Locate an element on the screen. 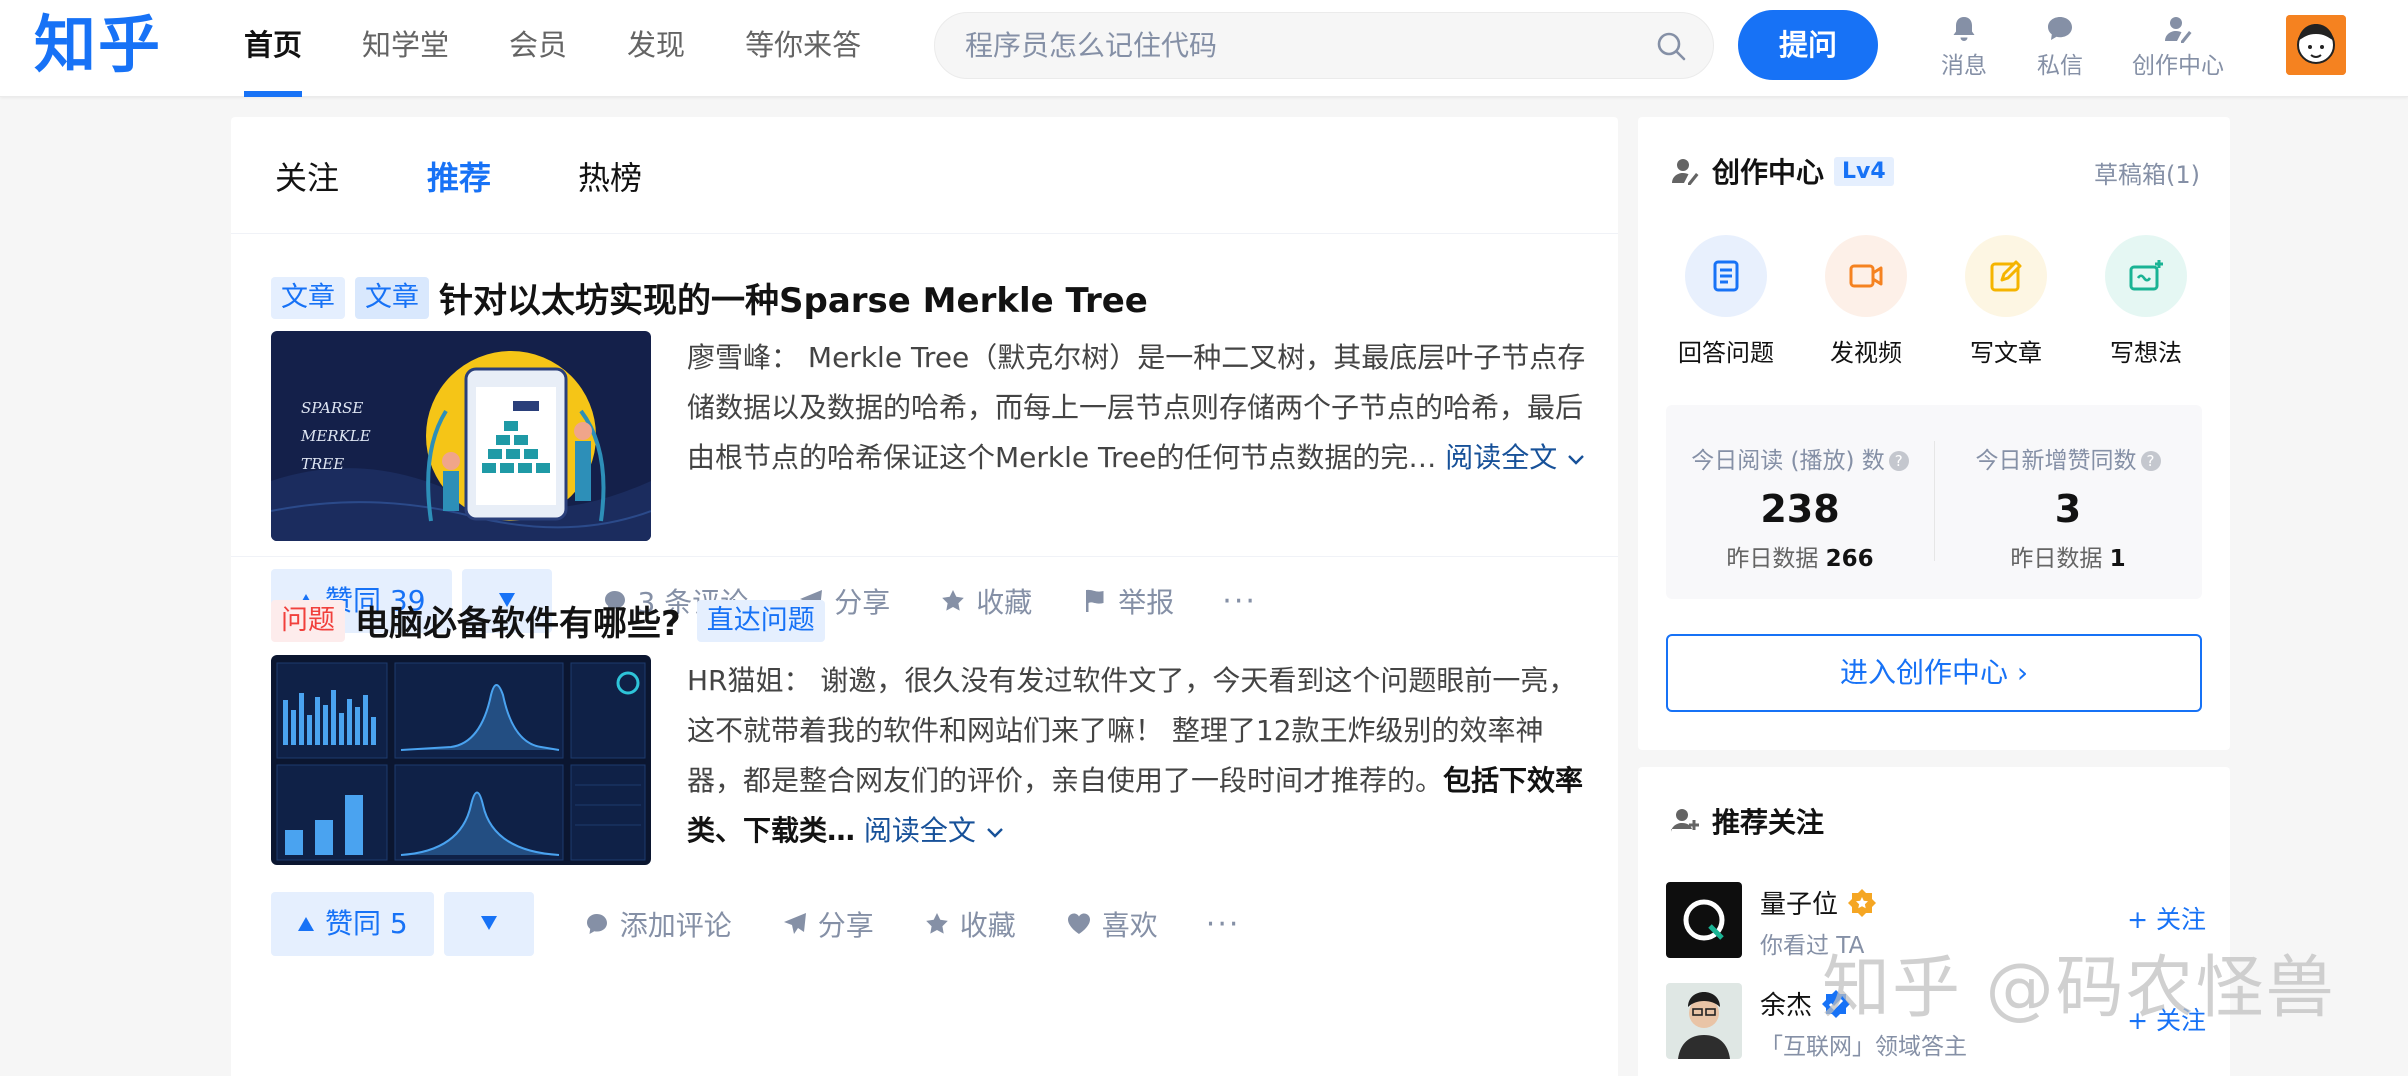  feed-title-row: 问题 电脑必备软件有哪些? 直达问题 is located at coordinates (553, 620).